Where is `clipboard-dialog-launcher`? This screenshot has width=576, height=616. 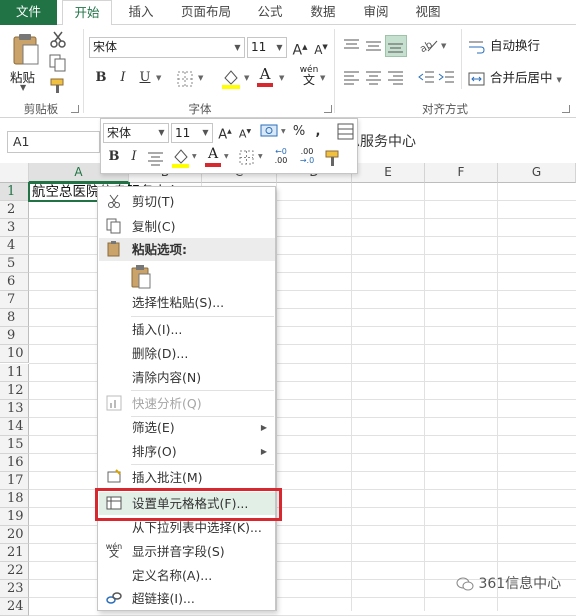
clipboard-dialog-launcher is located at coordinates (75, 109).